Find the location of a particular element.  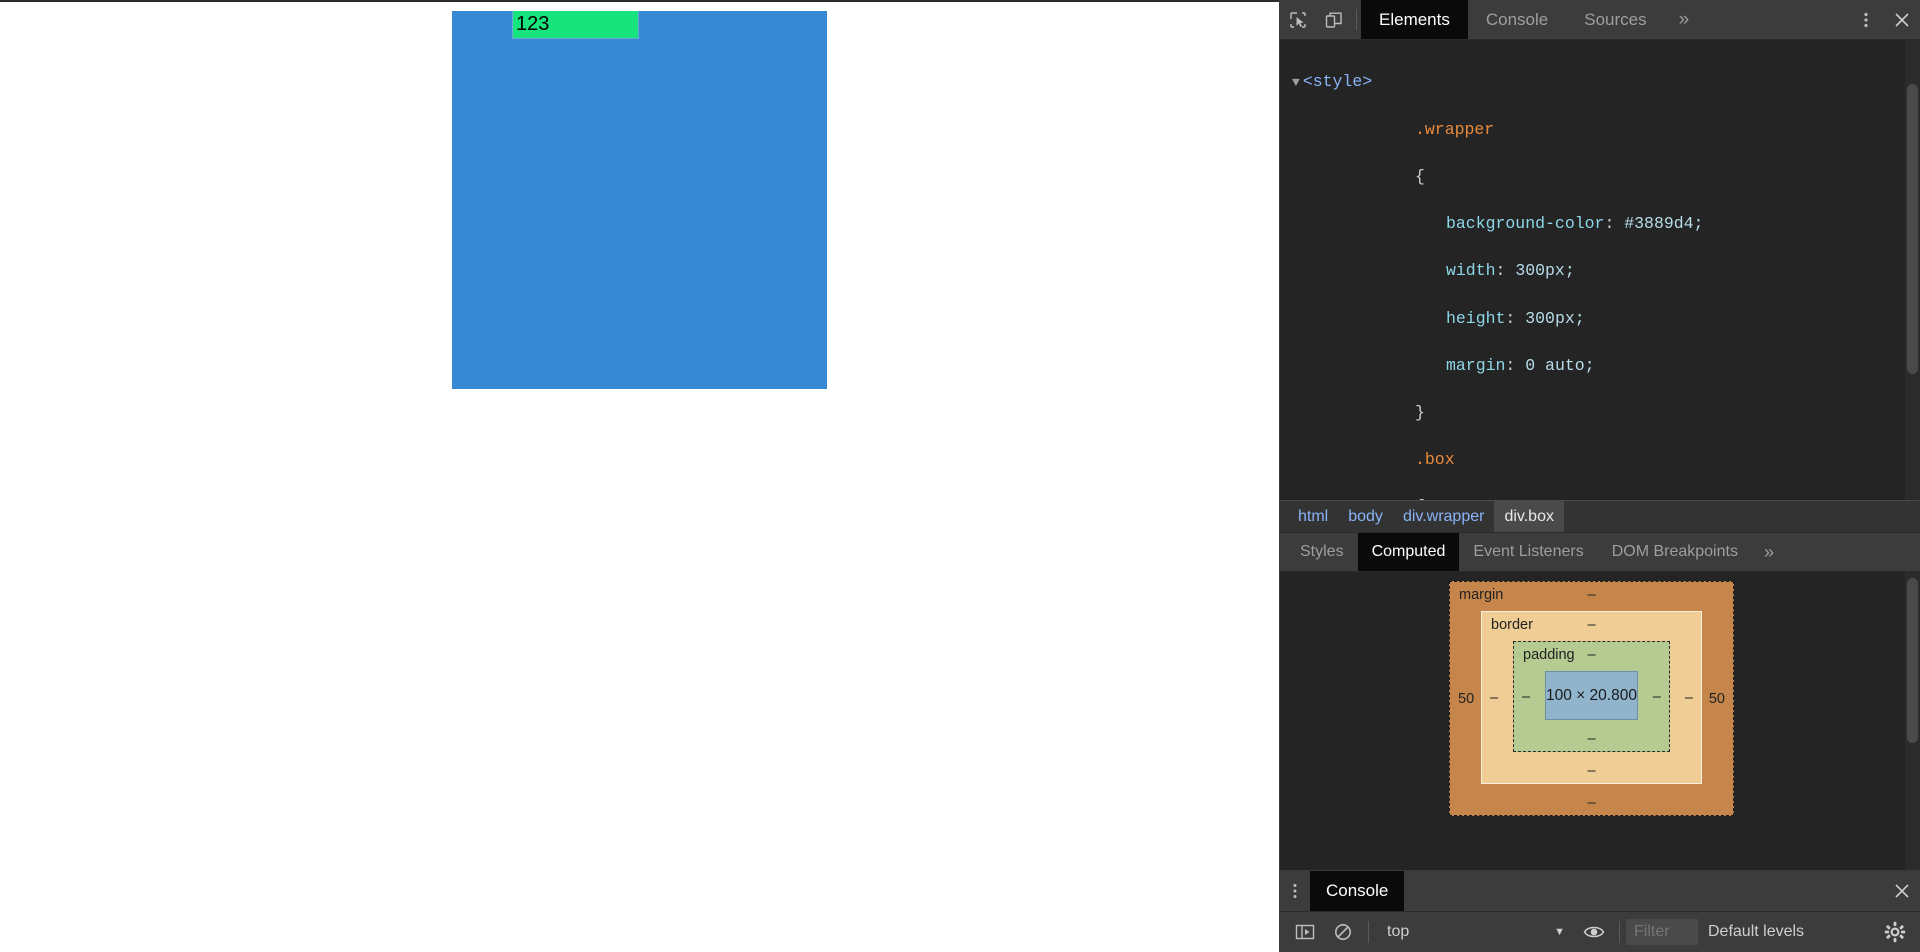

dom-line-open-brace-2: { is located at coordinates (1600, 497).